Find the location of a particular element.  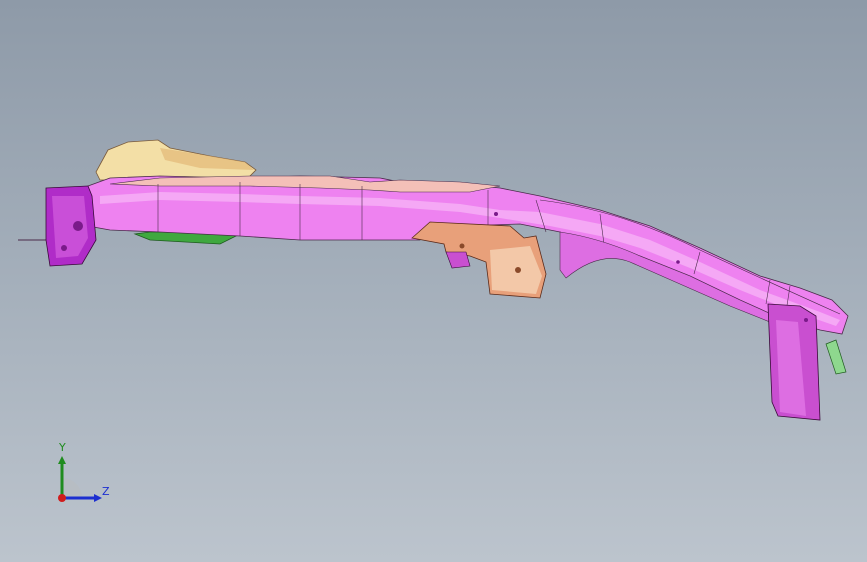

z-axis-label: Z is located at coordinates (106, 491).